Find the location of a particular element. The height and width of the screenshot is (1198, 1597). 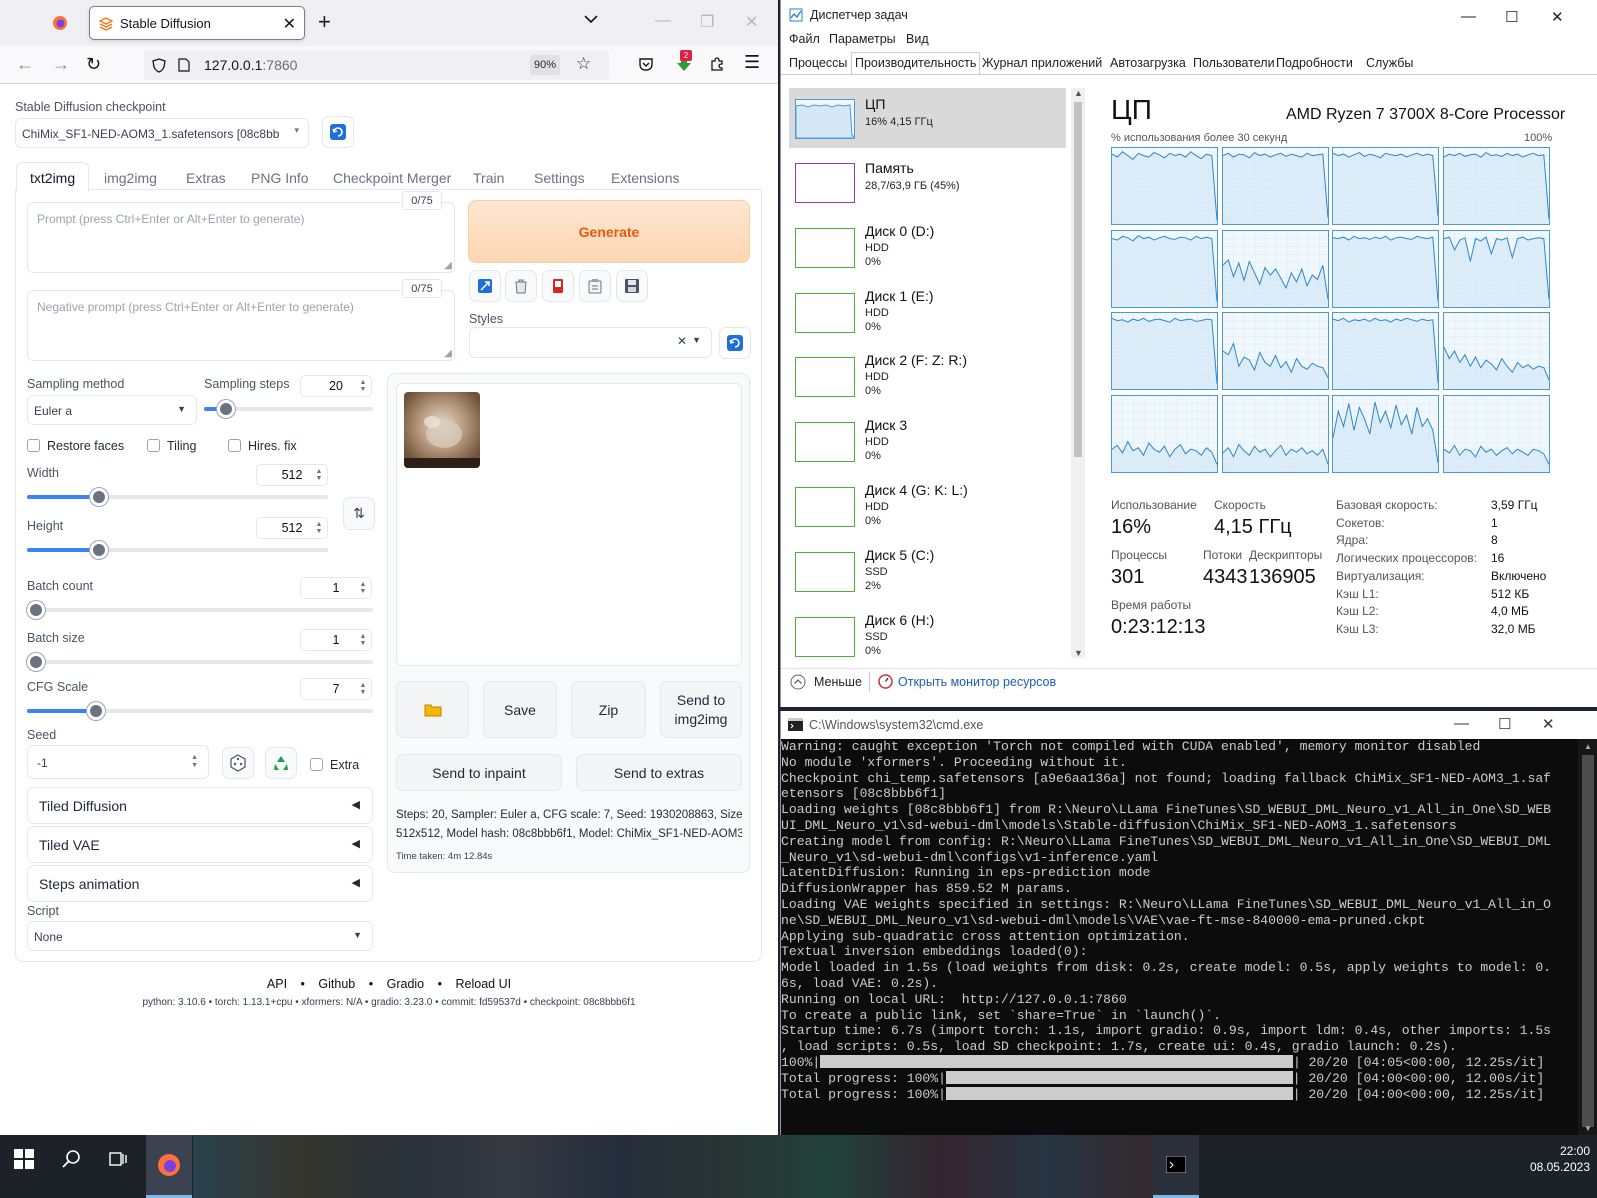

tab-settings: Settings is located at coordinates (559, 178).